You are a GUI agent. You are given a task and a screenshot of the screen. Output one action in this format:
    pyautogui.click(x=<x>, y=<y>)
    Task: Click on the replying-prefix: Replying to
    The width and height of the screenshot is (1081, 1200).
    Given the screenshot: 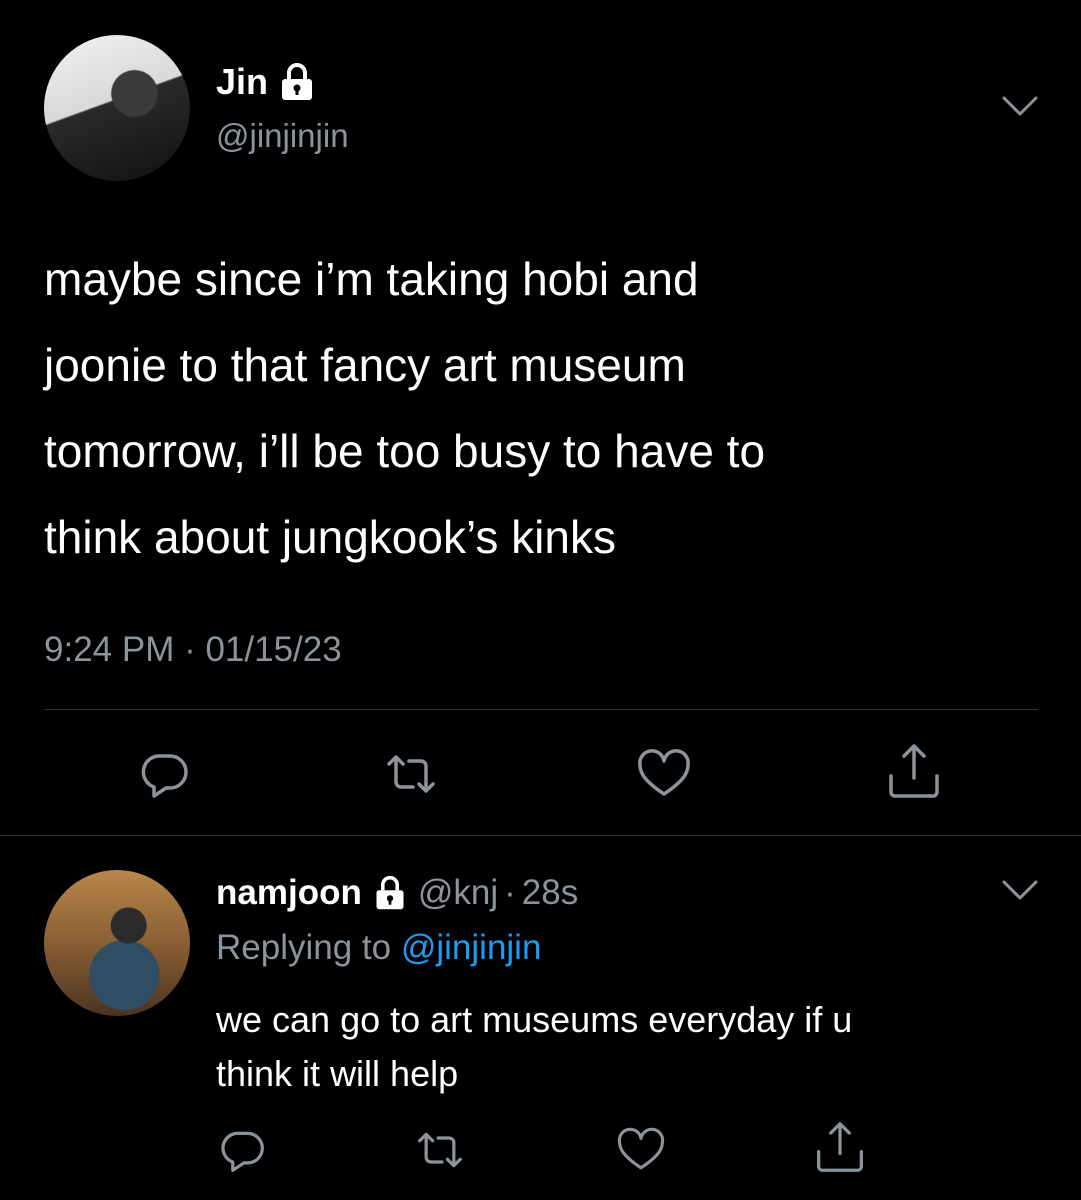 What is the action you would take?
    pyautogui.click(x=304, y=947)
    